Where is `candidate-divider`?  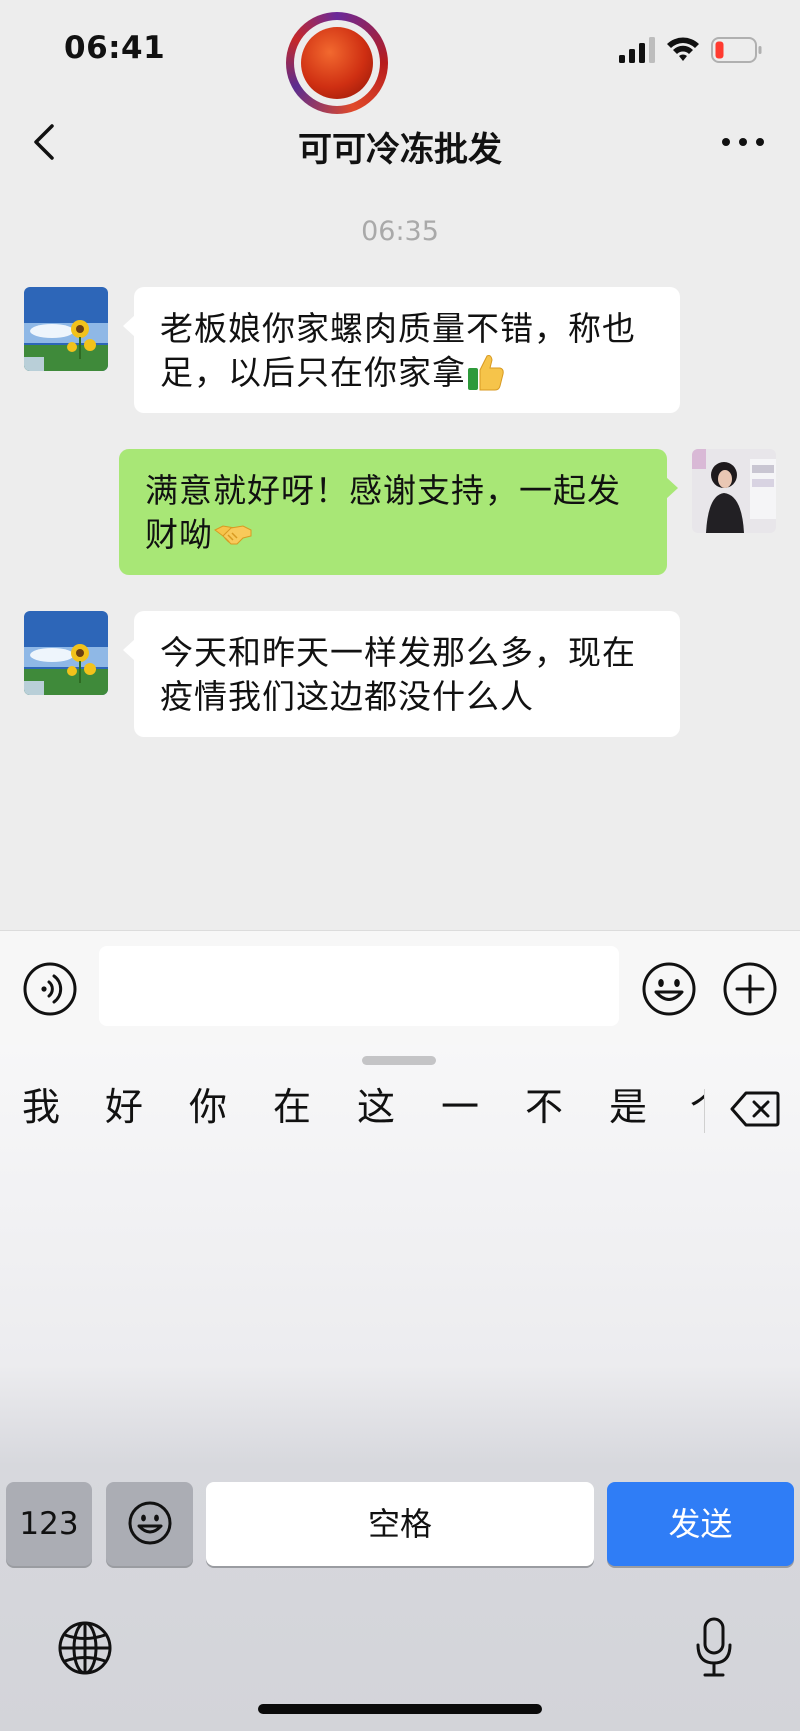 candidate-divider is located at coordinates (704, 1111).